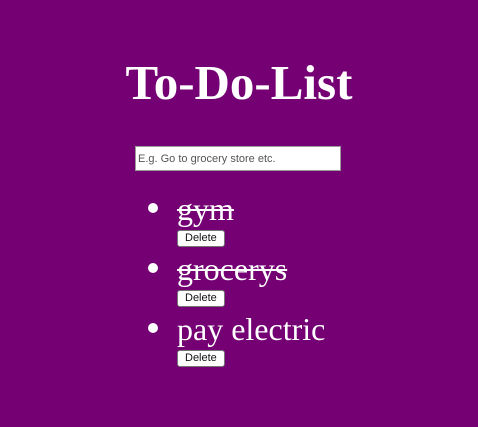  Describe the element at coordinates (251, 329) in the screenshot. I see `task-text: pay electric` at that location.